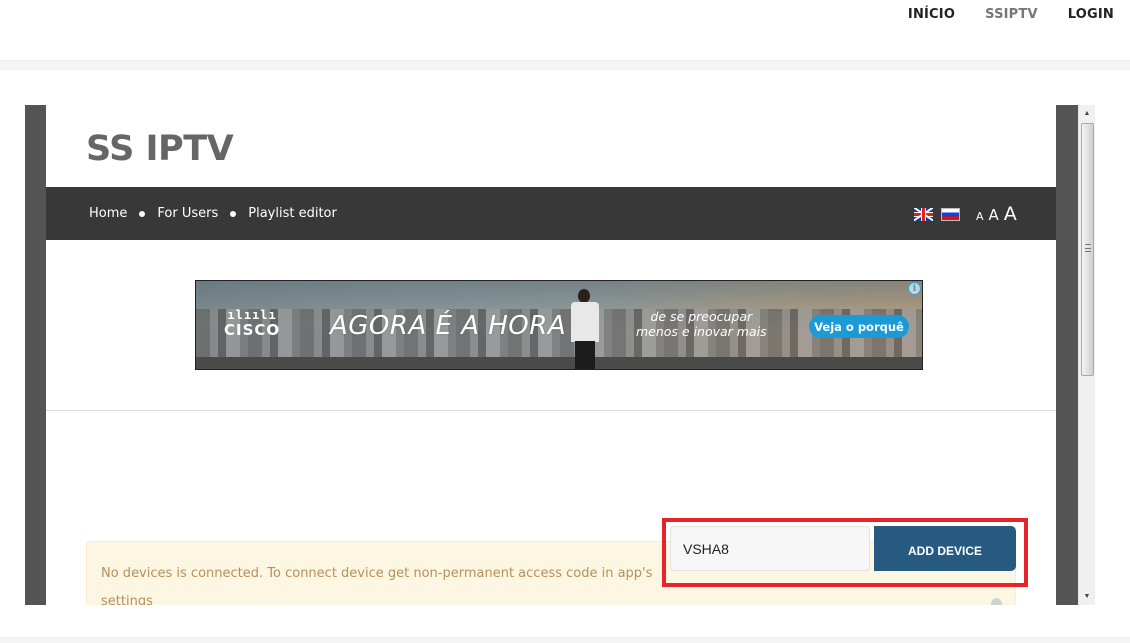 This screenshot has height=643, width=1130. I want to click on alert-user-icon, so click(996, 601).